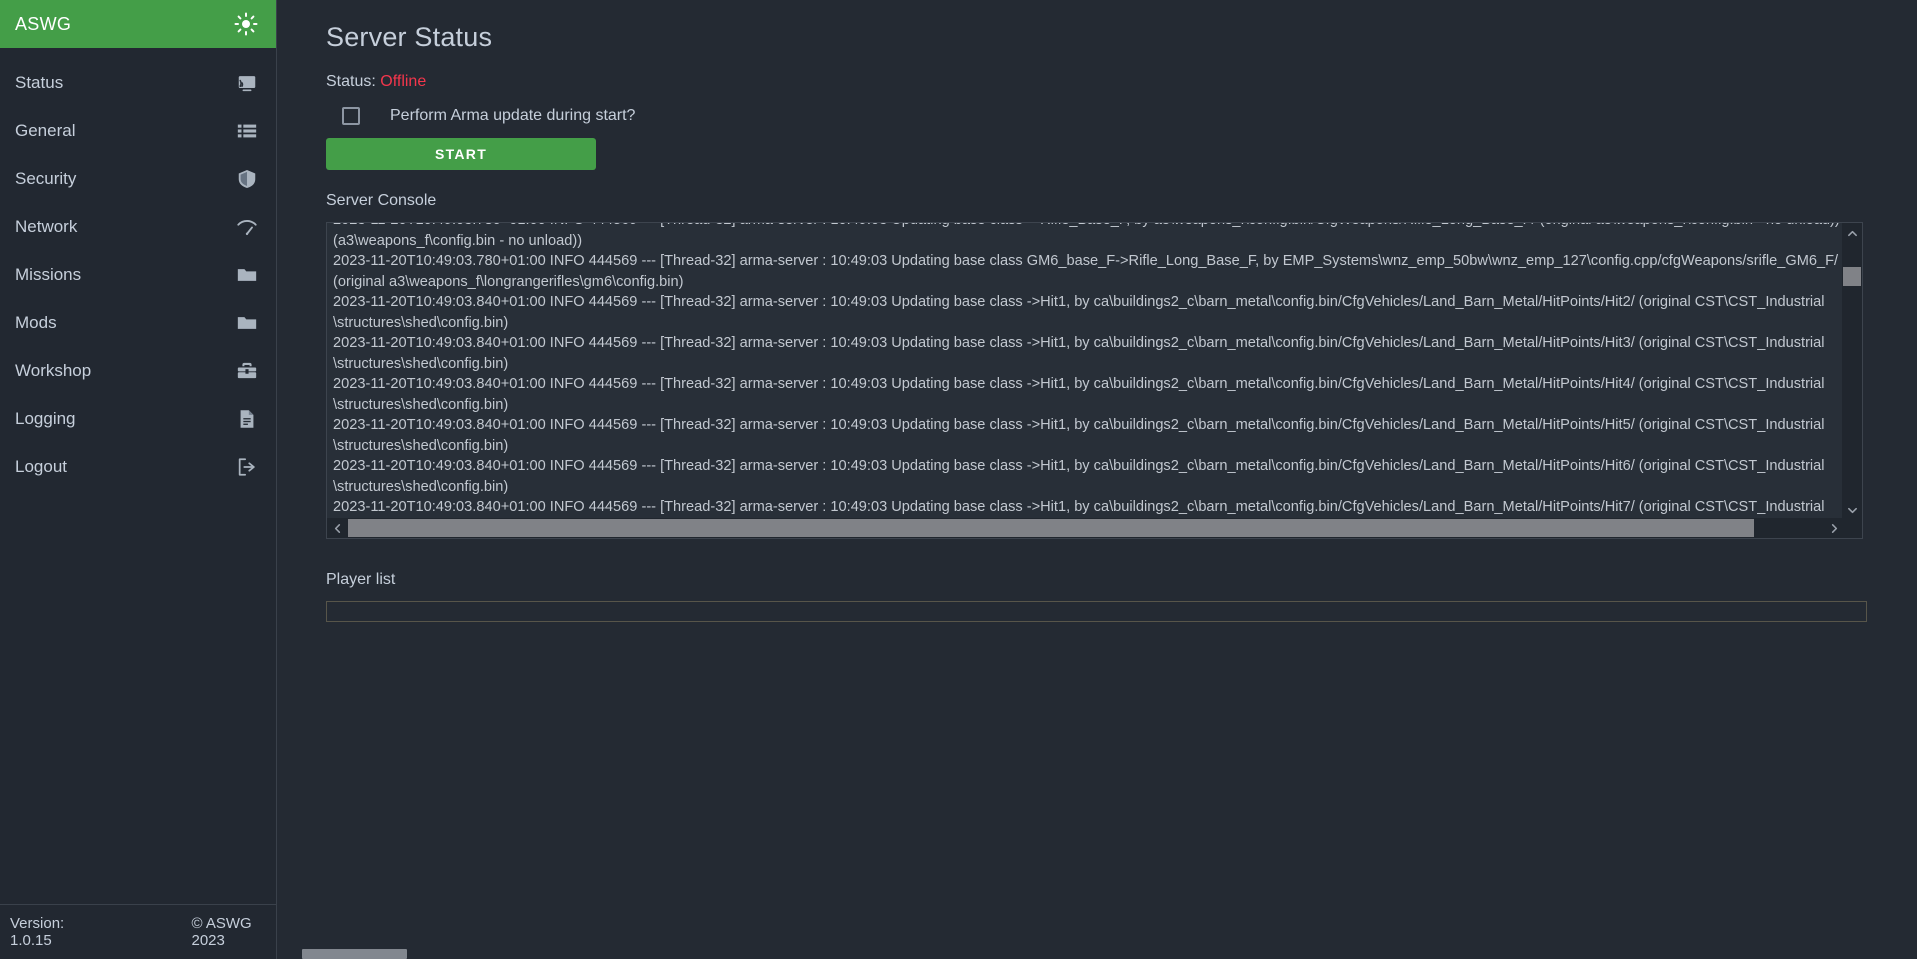  I want to click on arma-update-checkbox-row: Perform Arma update during start?, so click(1129, 116).